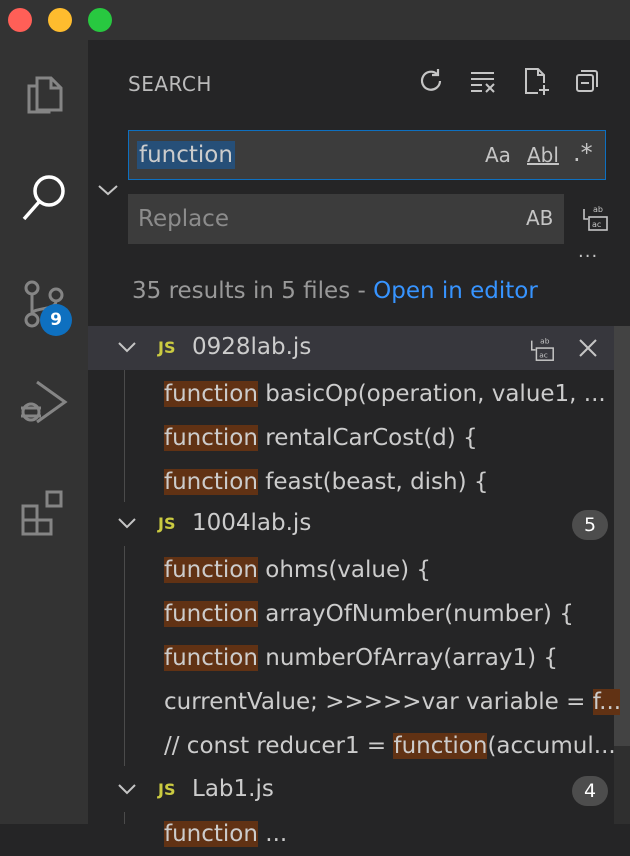 This screenshot has height=856, width=630. What do you see at coordinates (351, 348) in the screenshot?
I see `file-result-0928lab: JS 0928lab.js ab ac` at bounding box center [351, 348].